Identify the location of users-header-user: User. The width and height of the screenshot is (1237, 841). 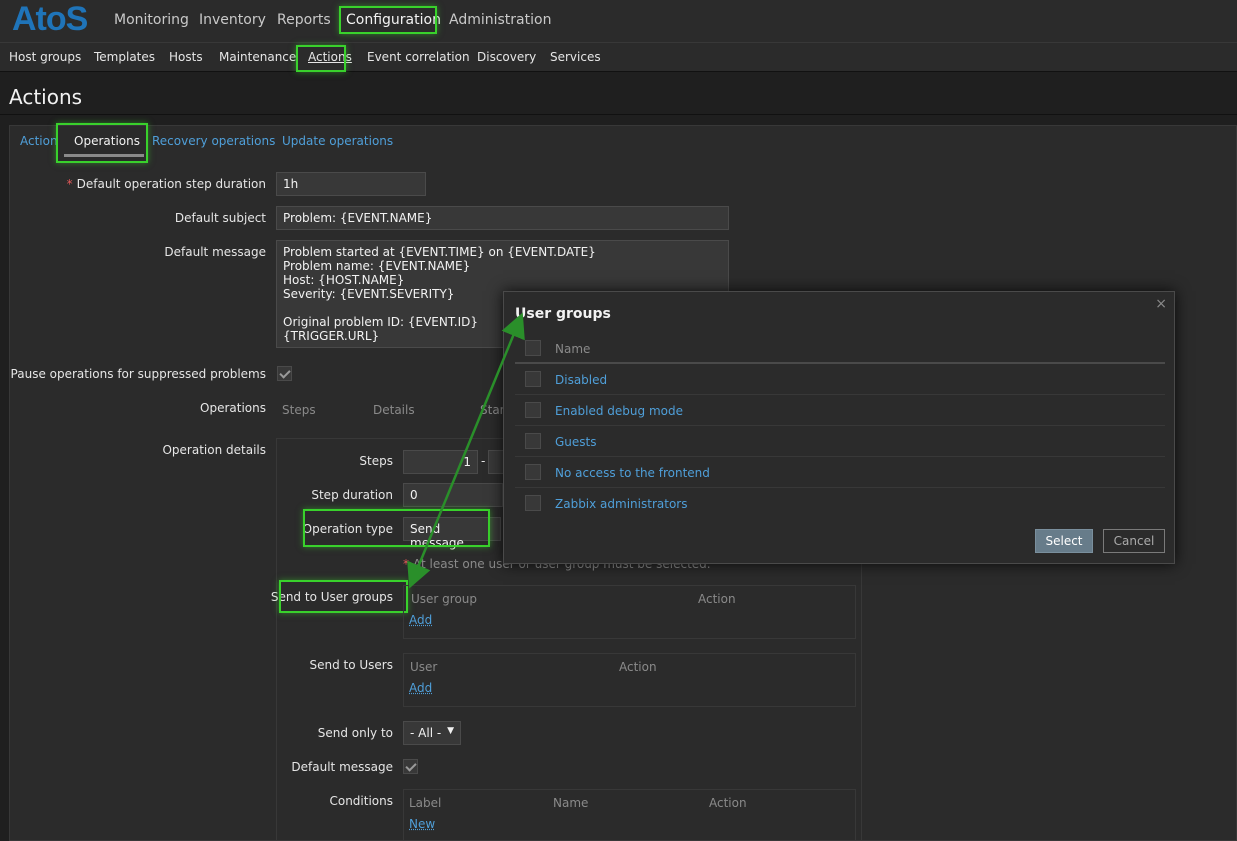
(424, 667).